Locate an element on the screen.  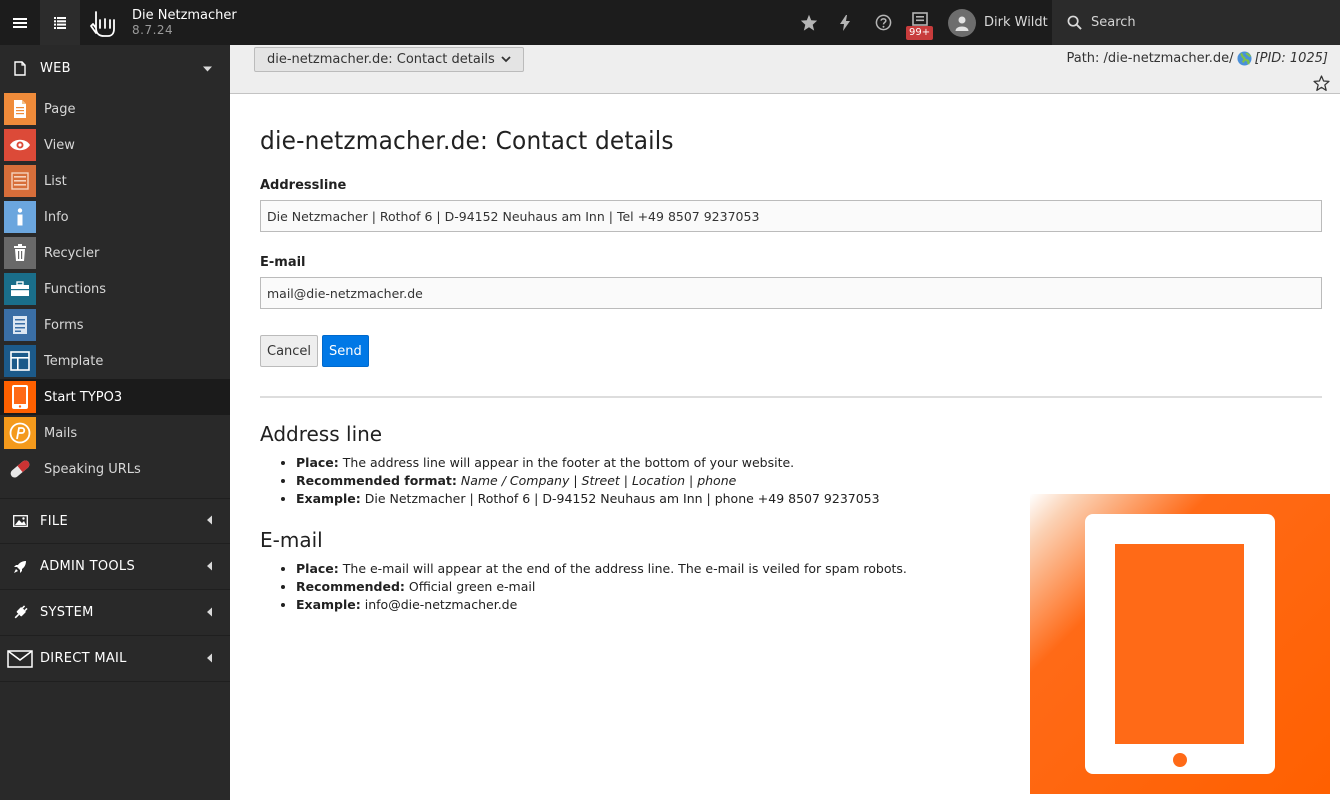
tree-list-icon is located at coordinates (60, 22).